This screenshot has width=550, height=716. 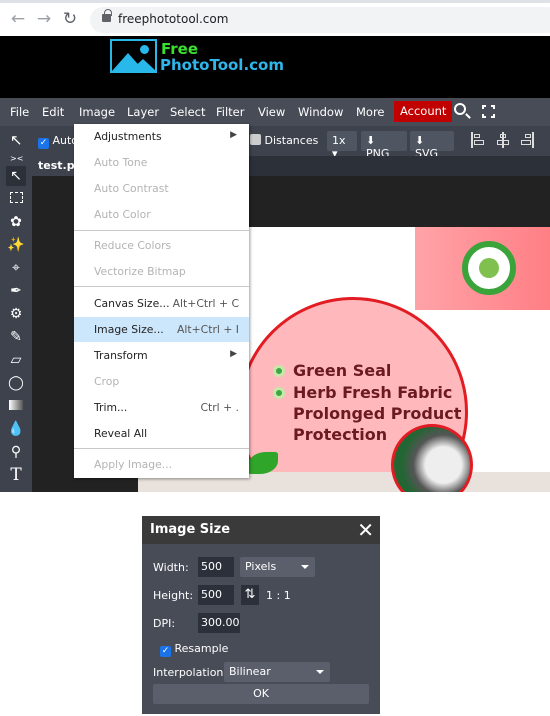 What do you see at coordinates (340, 434) in the screenshot?
I see `feature-text: Protection` at bounding box center [340, 434].